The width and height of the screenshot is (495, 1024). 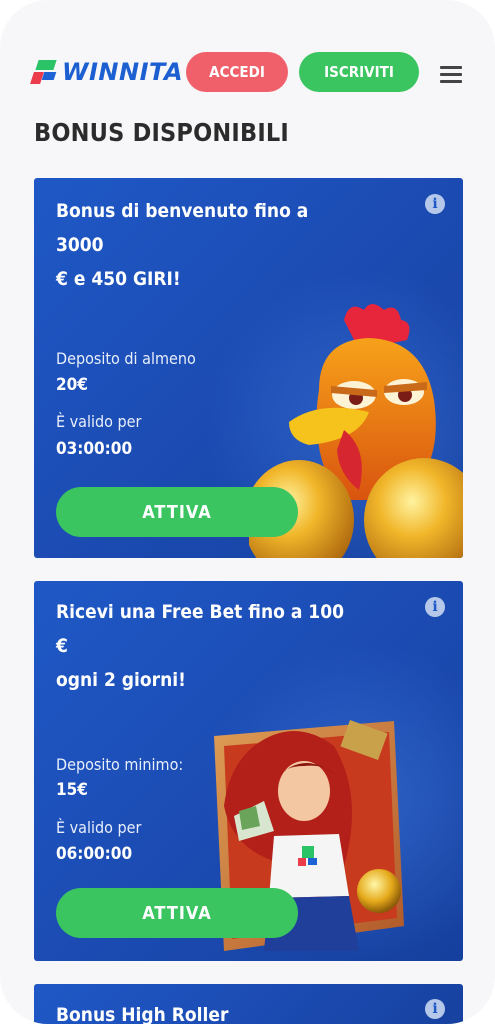 What do you see at coordinates (359, 72) in the screenshot?
I see `signup-button: ISCRIVITI` at bounding box center [359, 72].